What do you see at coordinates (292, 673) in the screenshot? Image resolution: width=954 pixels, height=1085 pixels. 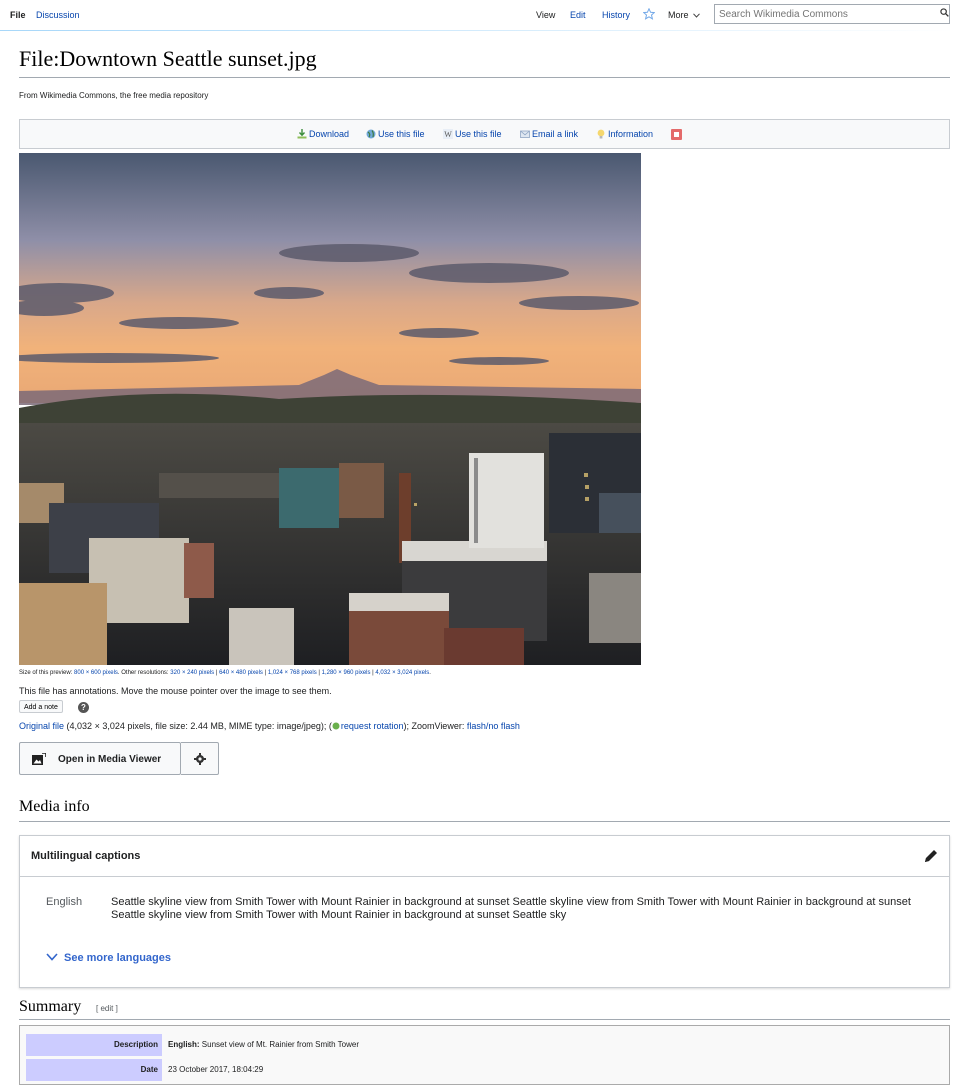 I see `resolution-link: 1,024 × 768 pixels` at bounding box center [292, 673].